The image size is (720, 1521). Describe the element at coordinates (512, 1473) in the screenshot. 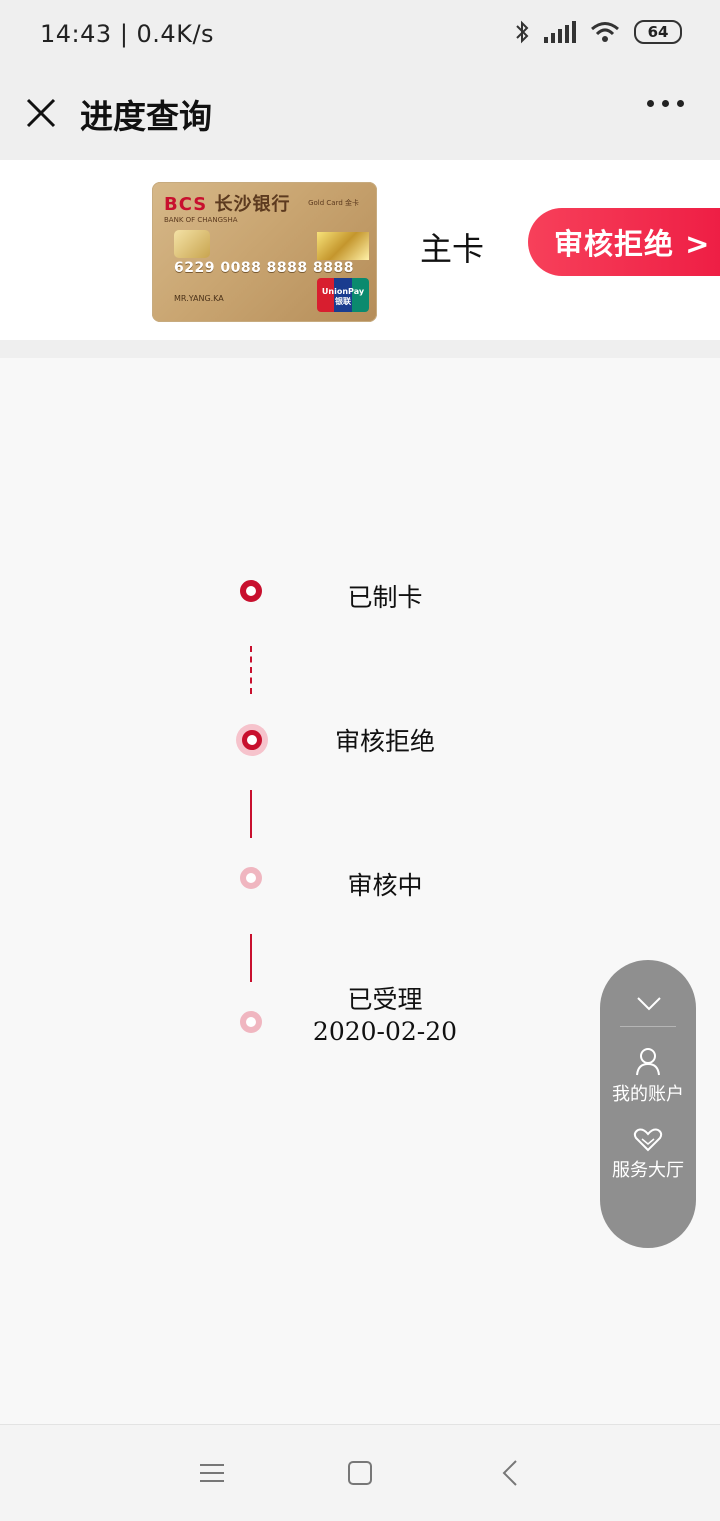

I see `back-icon` at that location.